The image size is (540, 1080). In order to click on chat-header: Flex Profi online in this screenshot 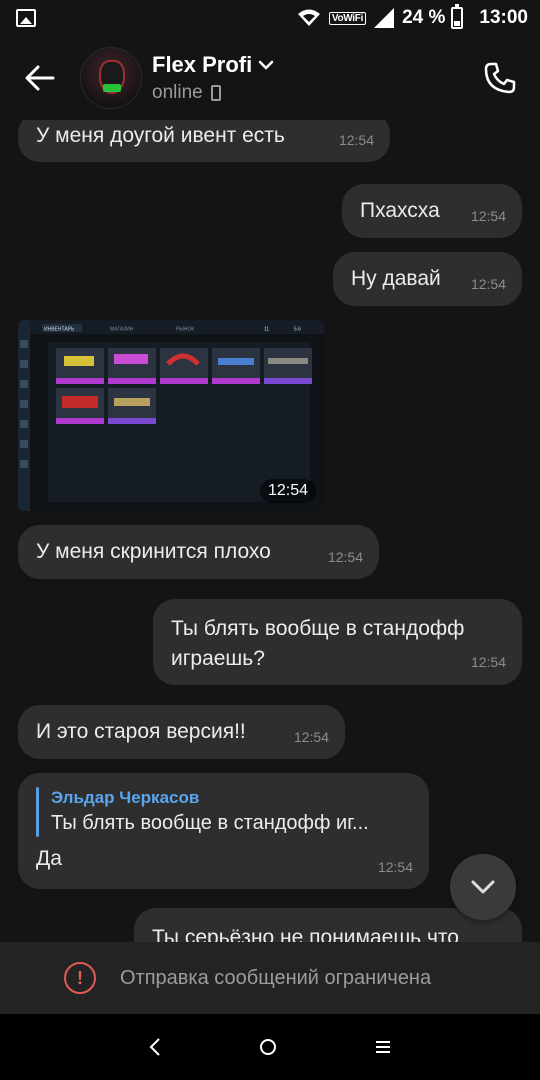, I will do `click(270, 78)`.